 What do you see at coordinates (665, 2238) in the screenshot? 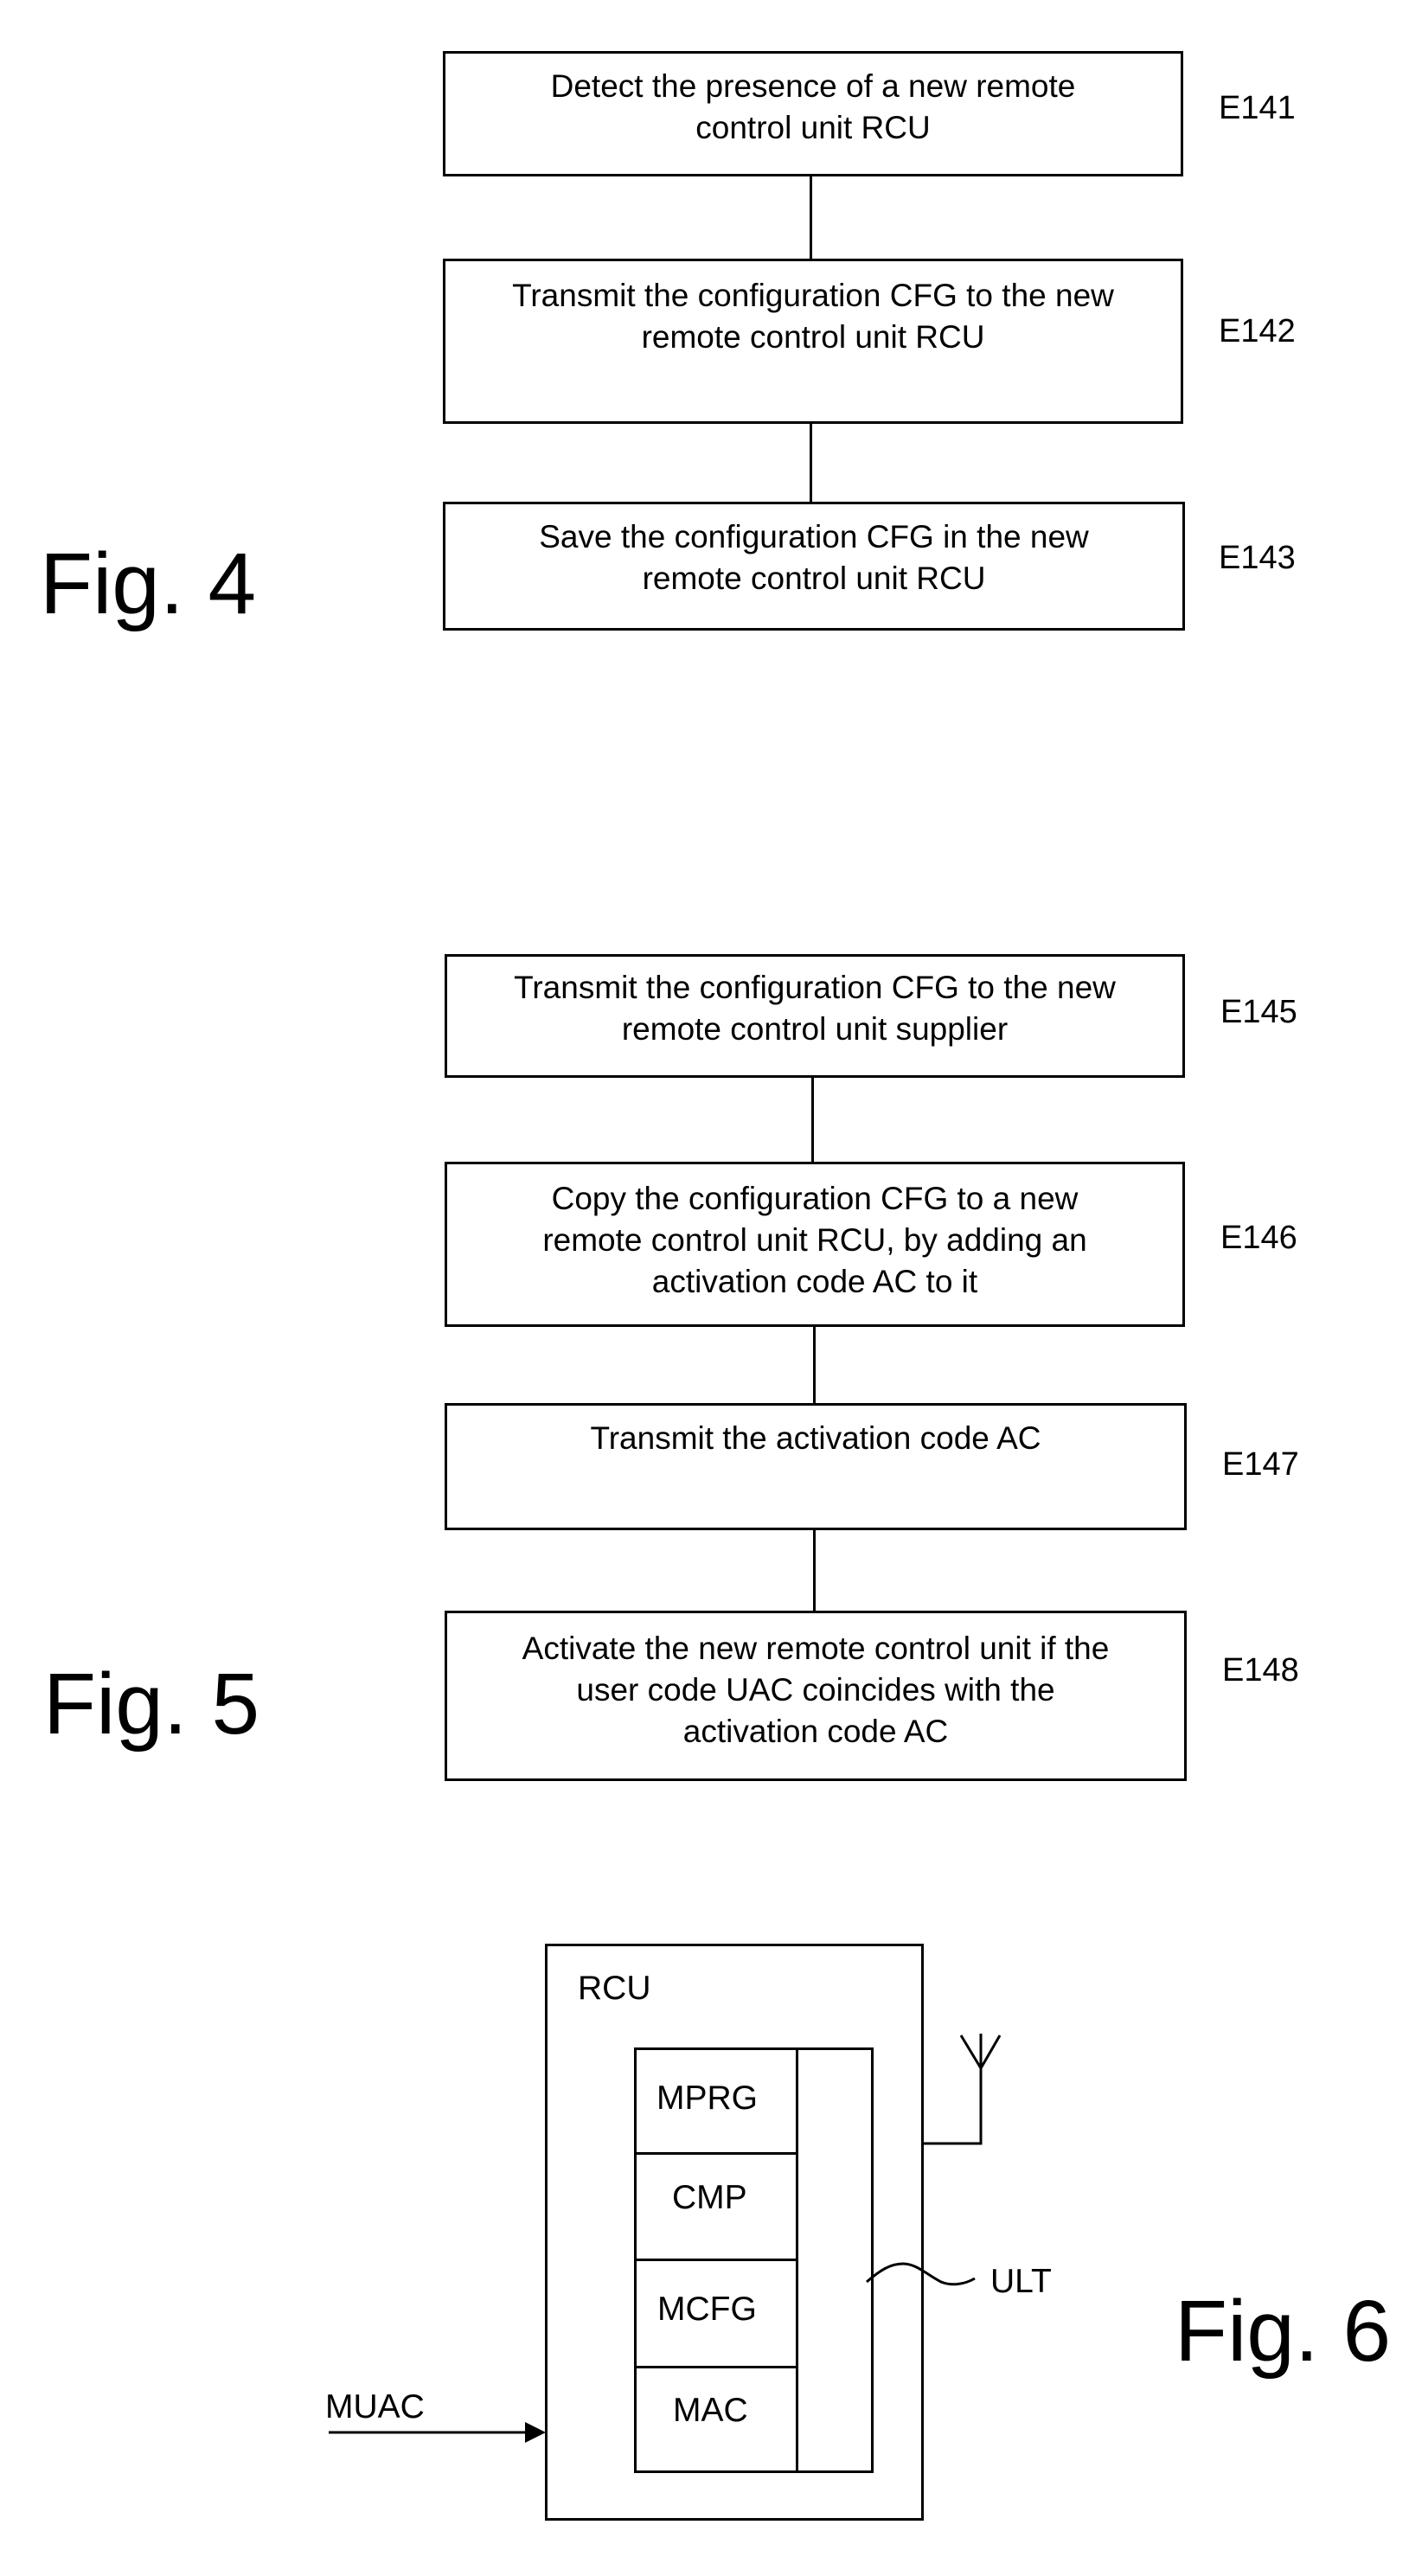
I see `fig6-line-art` at bounding box center [665, 2238].